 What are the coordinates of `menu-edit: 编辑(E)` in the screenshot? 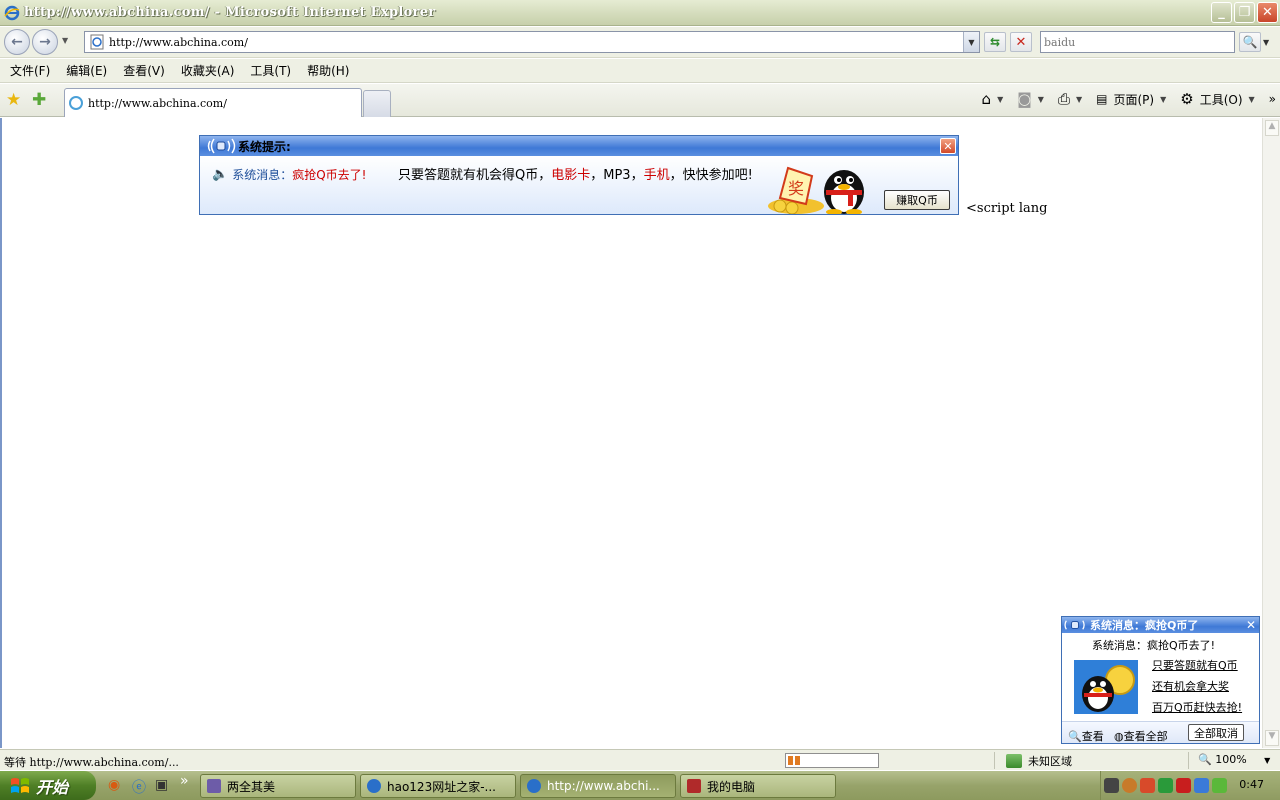 It's located at (86, 70).